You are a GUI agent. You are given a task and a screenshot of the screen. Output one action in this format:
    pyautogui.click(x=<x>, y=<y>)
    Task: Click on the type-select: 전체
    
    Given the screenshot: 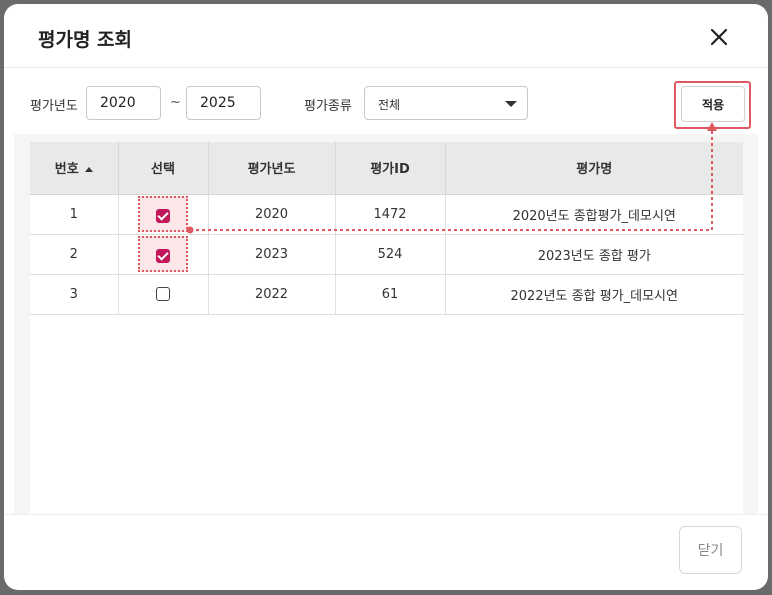 What is the action you would take?
    pyautogui.click(x=446, y=103)
    